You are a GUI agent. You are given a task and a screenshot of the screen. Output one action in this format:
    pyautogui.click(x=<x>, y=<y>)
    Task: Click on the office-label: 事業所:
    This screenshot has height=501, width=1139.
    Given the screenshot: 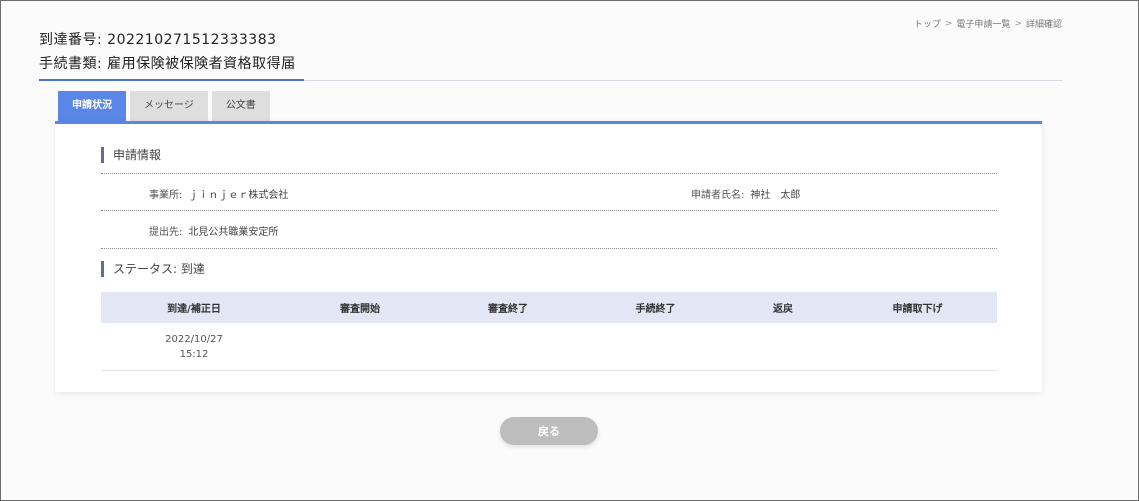 What is the action you would take?
    pyautogui.click(x=166, y=195)
    